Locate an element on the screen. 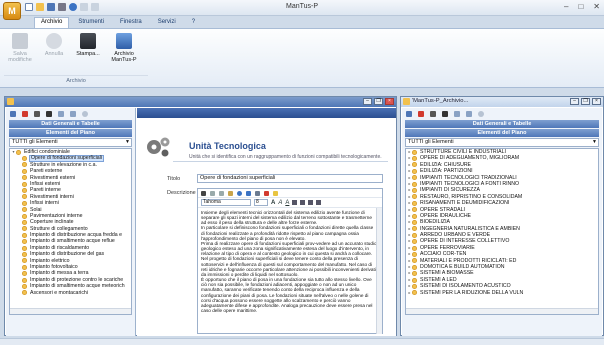 This screenshot has width=604, height=345. list-icon is located at coordinates (257, 193).